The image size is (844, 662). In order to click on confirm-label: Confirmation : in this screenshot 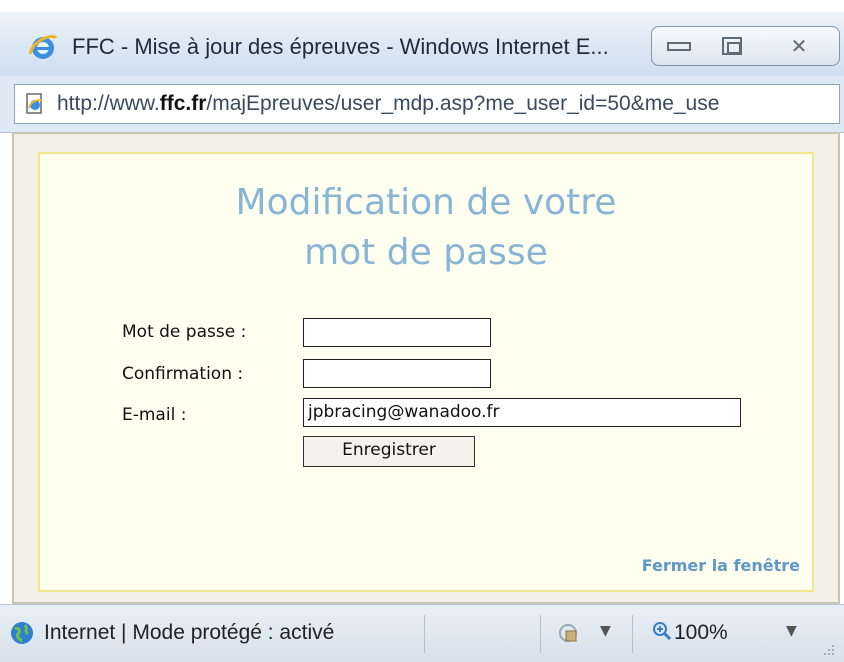, I will do `click(183, 374)`.